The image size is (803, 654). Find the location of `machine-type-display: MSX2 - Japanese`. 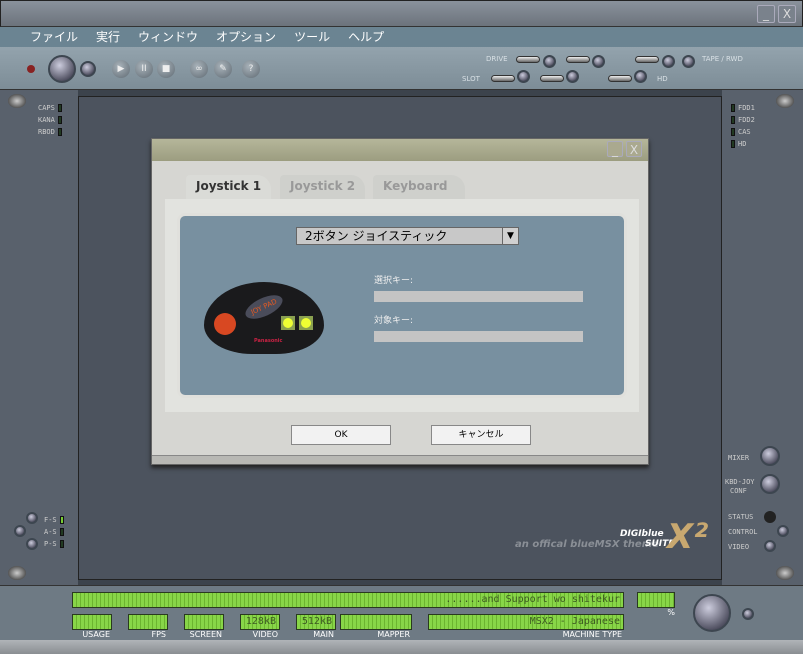

machine-type-display: MSX2 - Japanese is located at coordinates (526, 622).